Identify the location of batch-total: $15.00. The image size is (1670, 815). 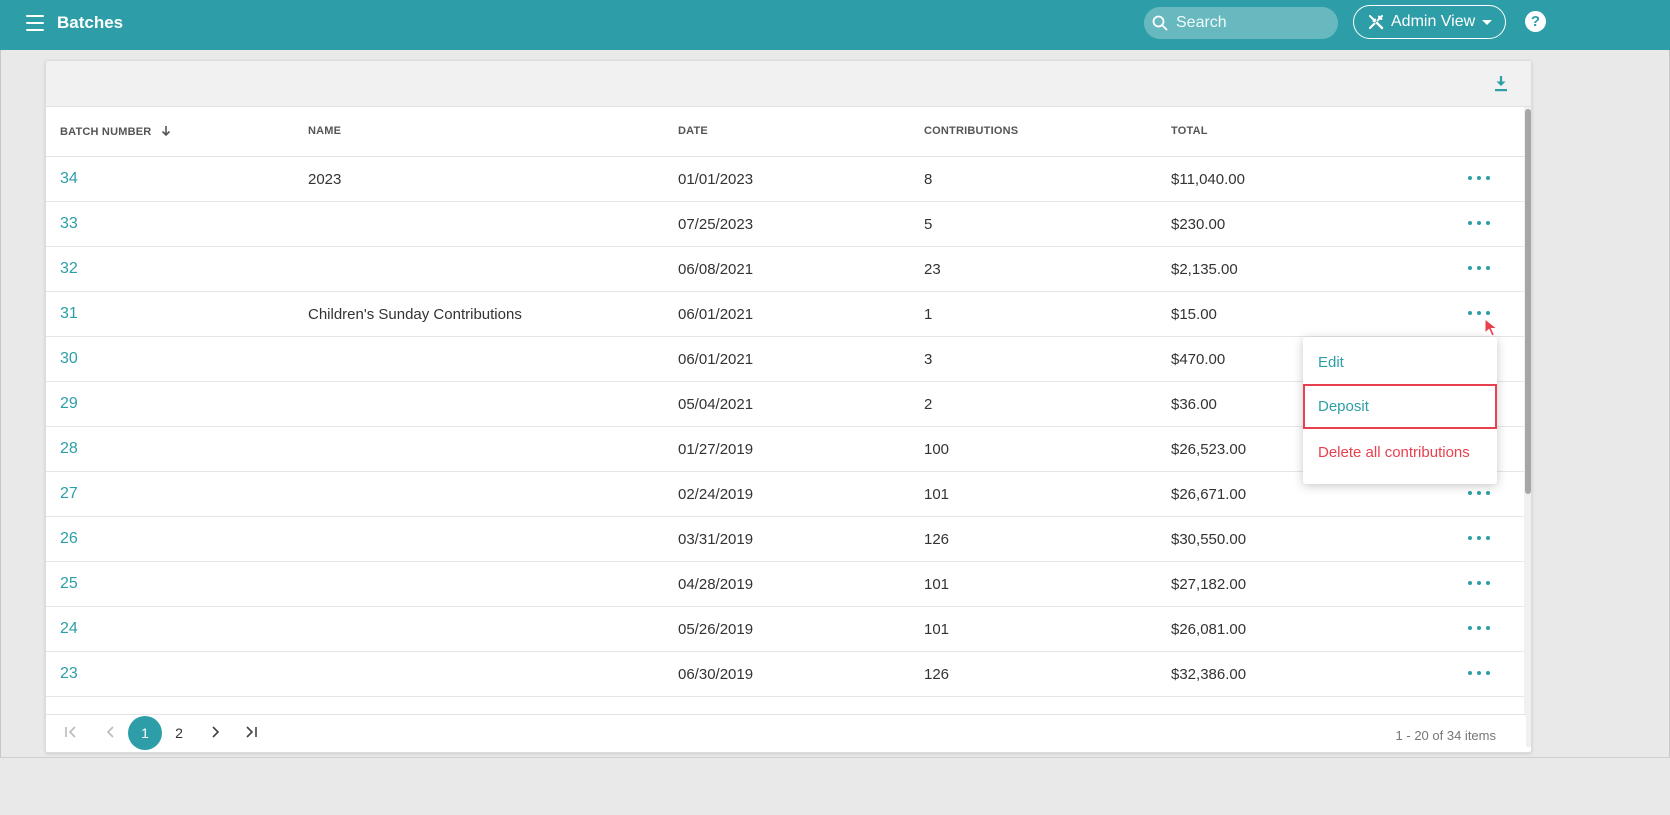
(1194, 314).